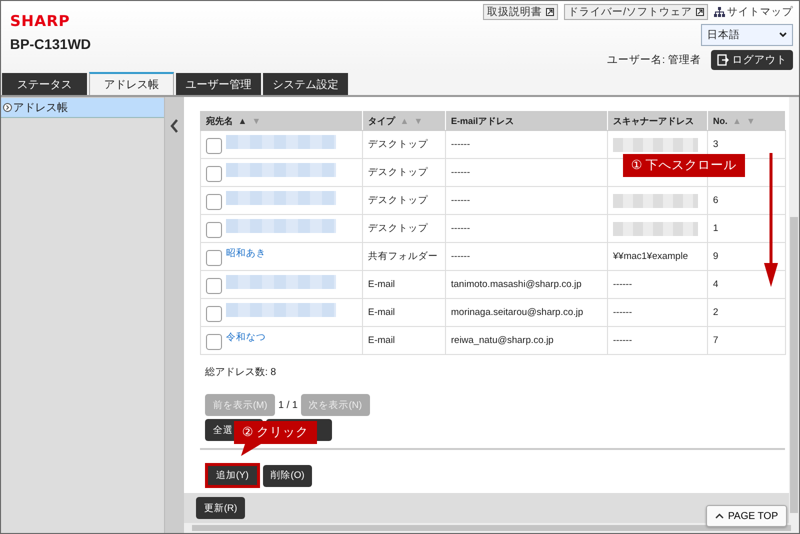 Image resolution: width=800 pixels, height=534 pixels. I want to click on table-cell: 7, so click(747, 340).